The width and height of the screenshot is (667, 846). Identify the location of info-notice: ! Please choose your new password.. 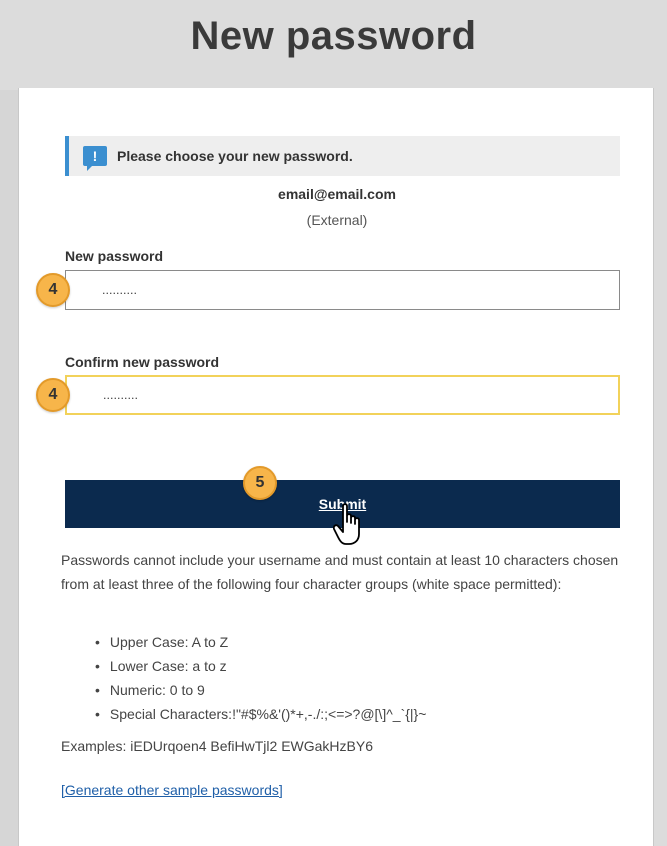
(342, 156).